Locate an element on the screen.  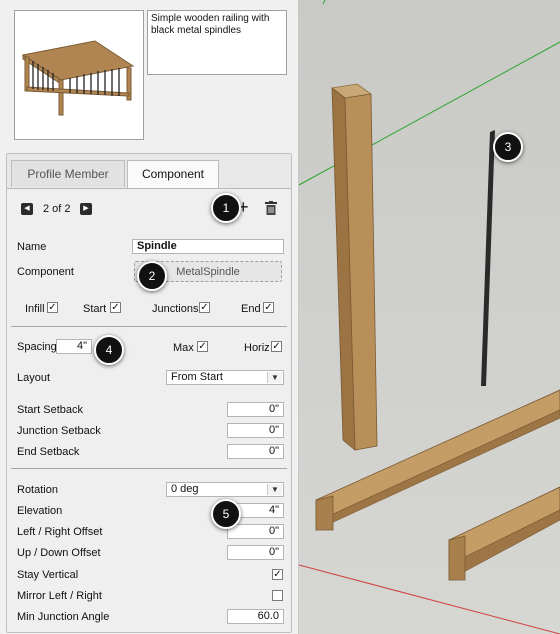
junctions-checkbox: ✓ is located at coordinates (204, 307).